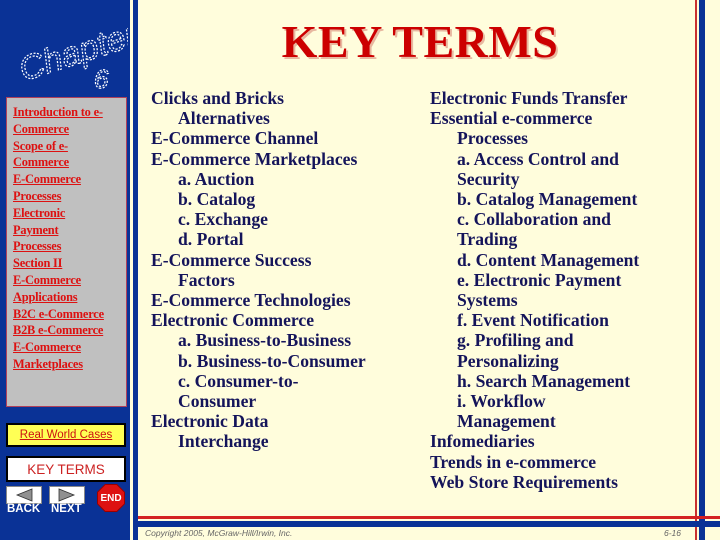 The width and height of the screenshot is (720, 540). Describe the element at coordinates (501, 401) in the screenshot. I see `key-term: i. Workflow` at that location.